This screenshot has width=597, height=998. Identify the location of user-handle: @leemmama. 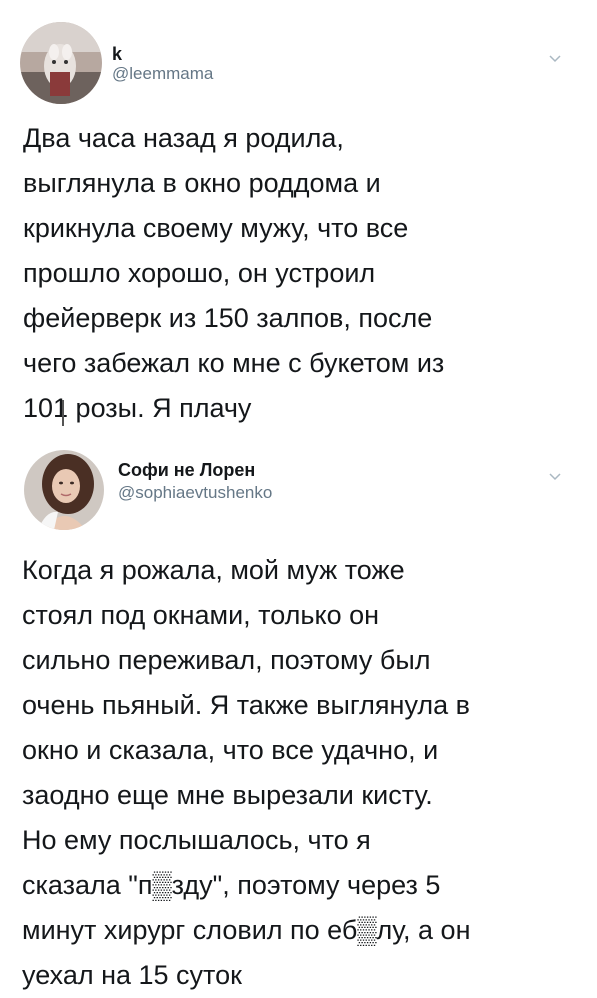
(162, 74).